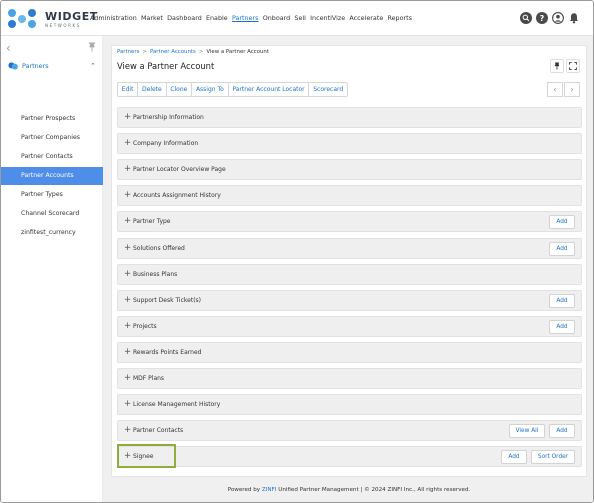 This screenshot has height=503, width=594. What do you see at coordinates (558, 18) in the screenshot?
I see `user-icon` at bounding box center [558, 18].